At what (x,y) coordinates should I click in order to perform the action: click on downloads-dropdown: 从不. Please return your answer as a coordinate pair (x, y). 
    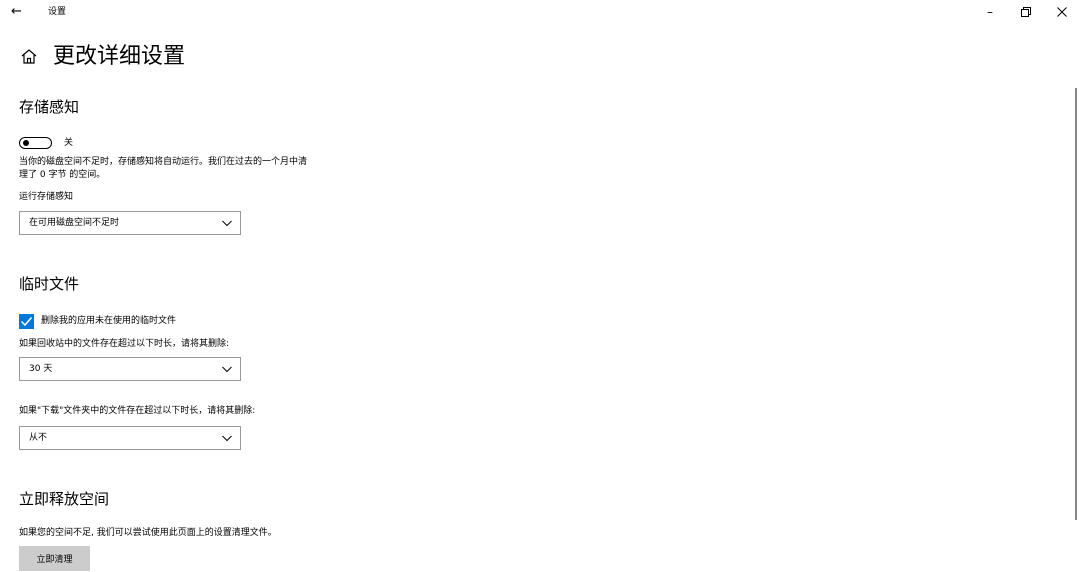
    Looking at the image, I should click on (130, 438).